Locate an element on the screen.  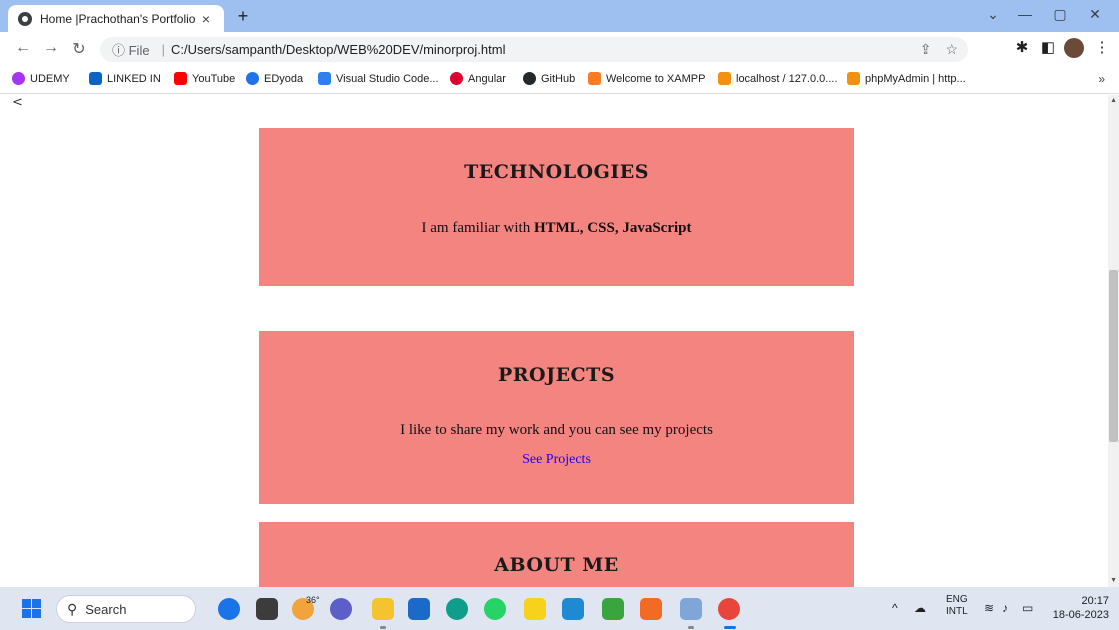
scroll-down-icon: ▼ is located at coordinates (1113, 580).